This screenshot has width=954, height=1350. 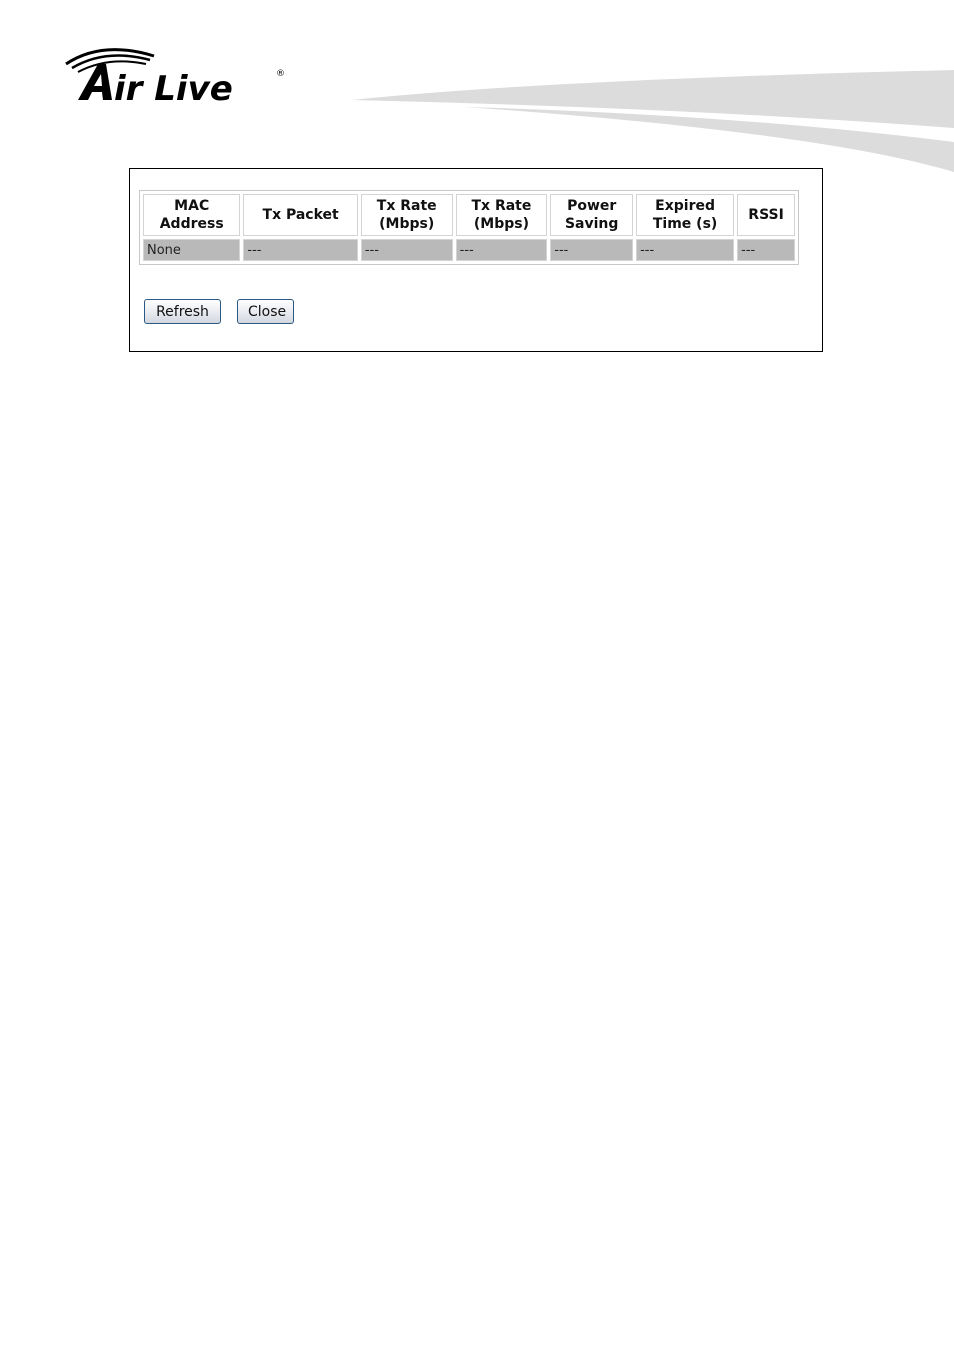 I want to click on col-mac-address: MAC Address, so click(x=192, y=215).